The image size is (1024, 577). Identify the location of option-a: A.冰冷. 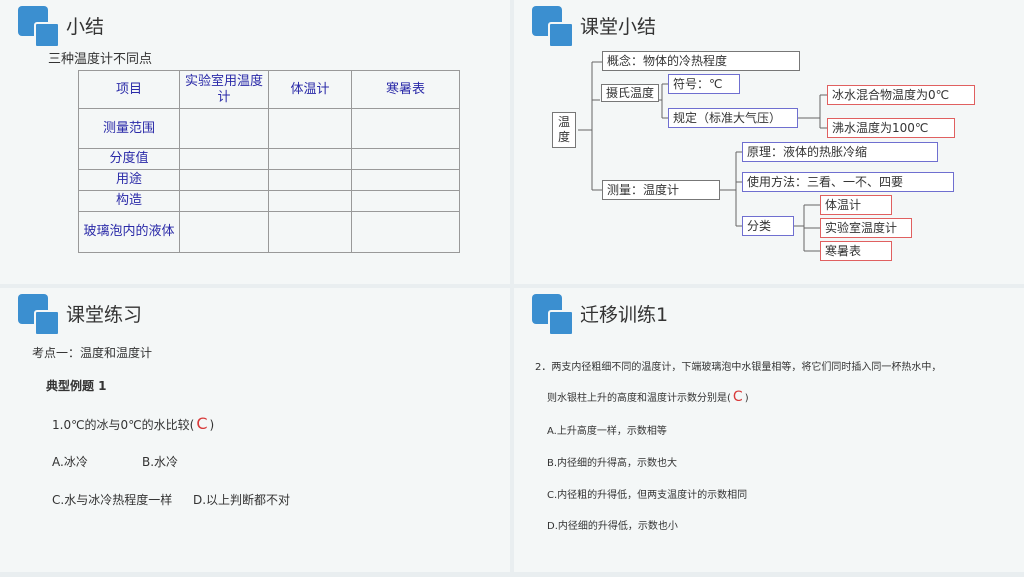
(70, 462).